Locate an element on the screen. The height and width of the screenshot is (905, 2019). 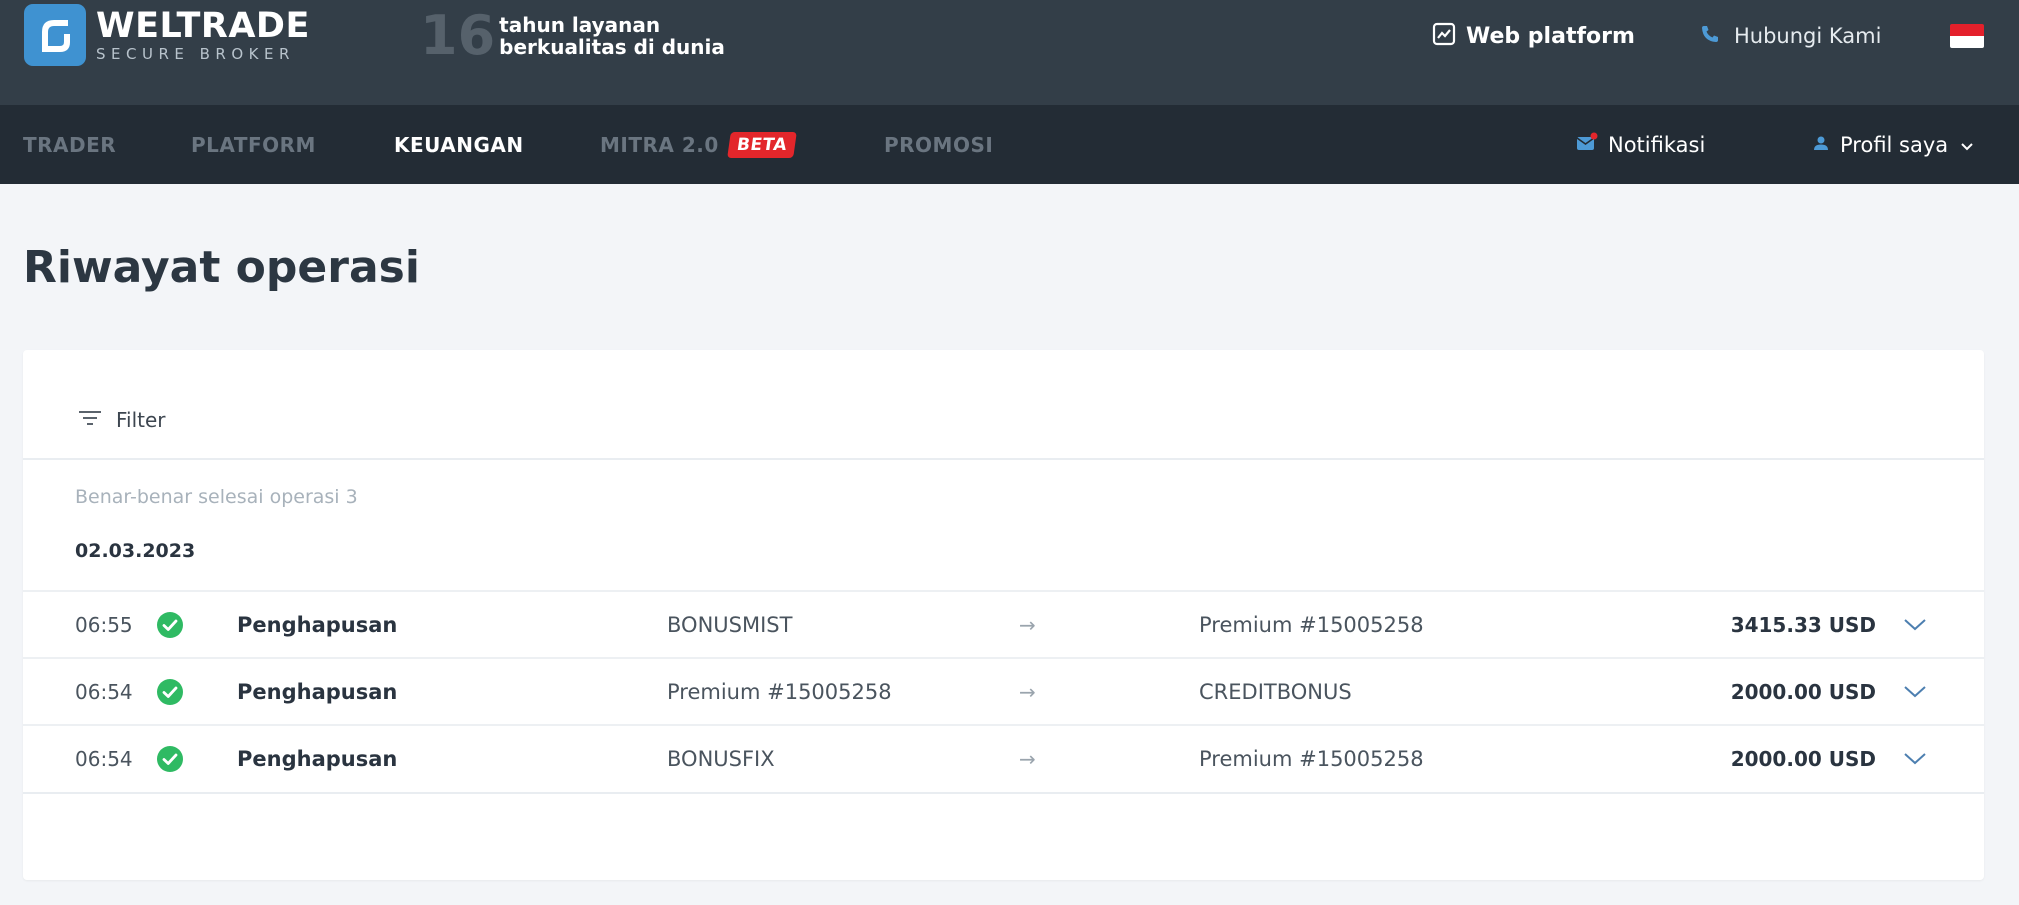
logo-name: WELTRADE is located at coordinates (203, 26).